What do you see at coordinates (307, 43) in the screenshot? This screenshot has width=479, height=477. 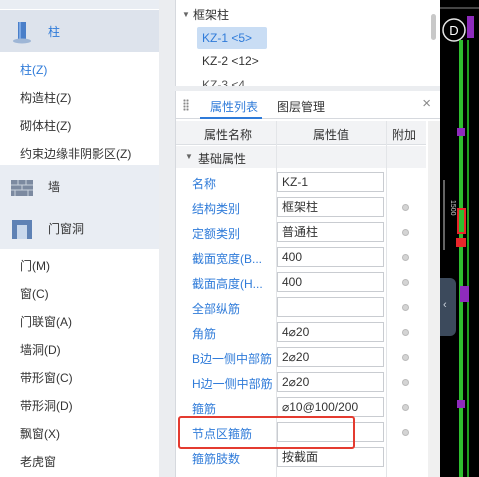 I see `component-tree: ▼ 框架柱 KZ-1 <5> KZ-2 <12> KZ-3 <4` at bounding box center [307, 43].